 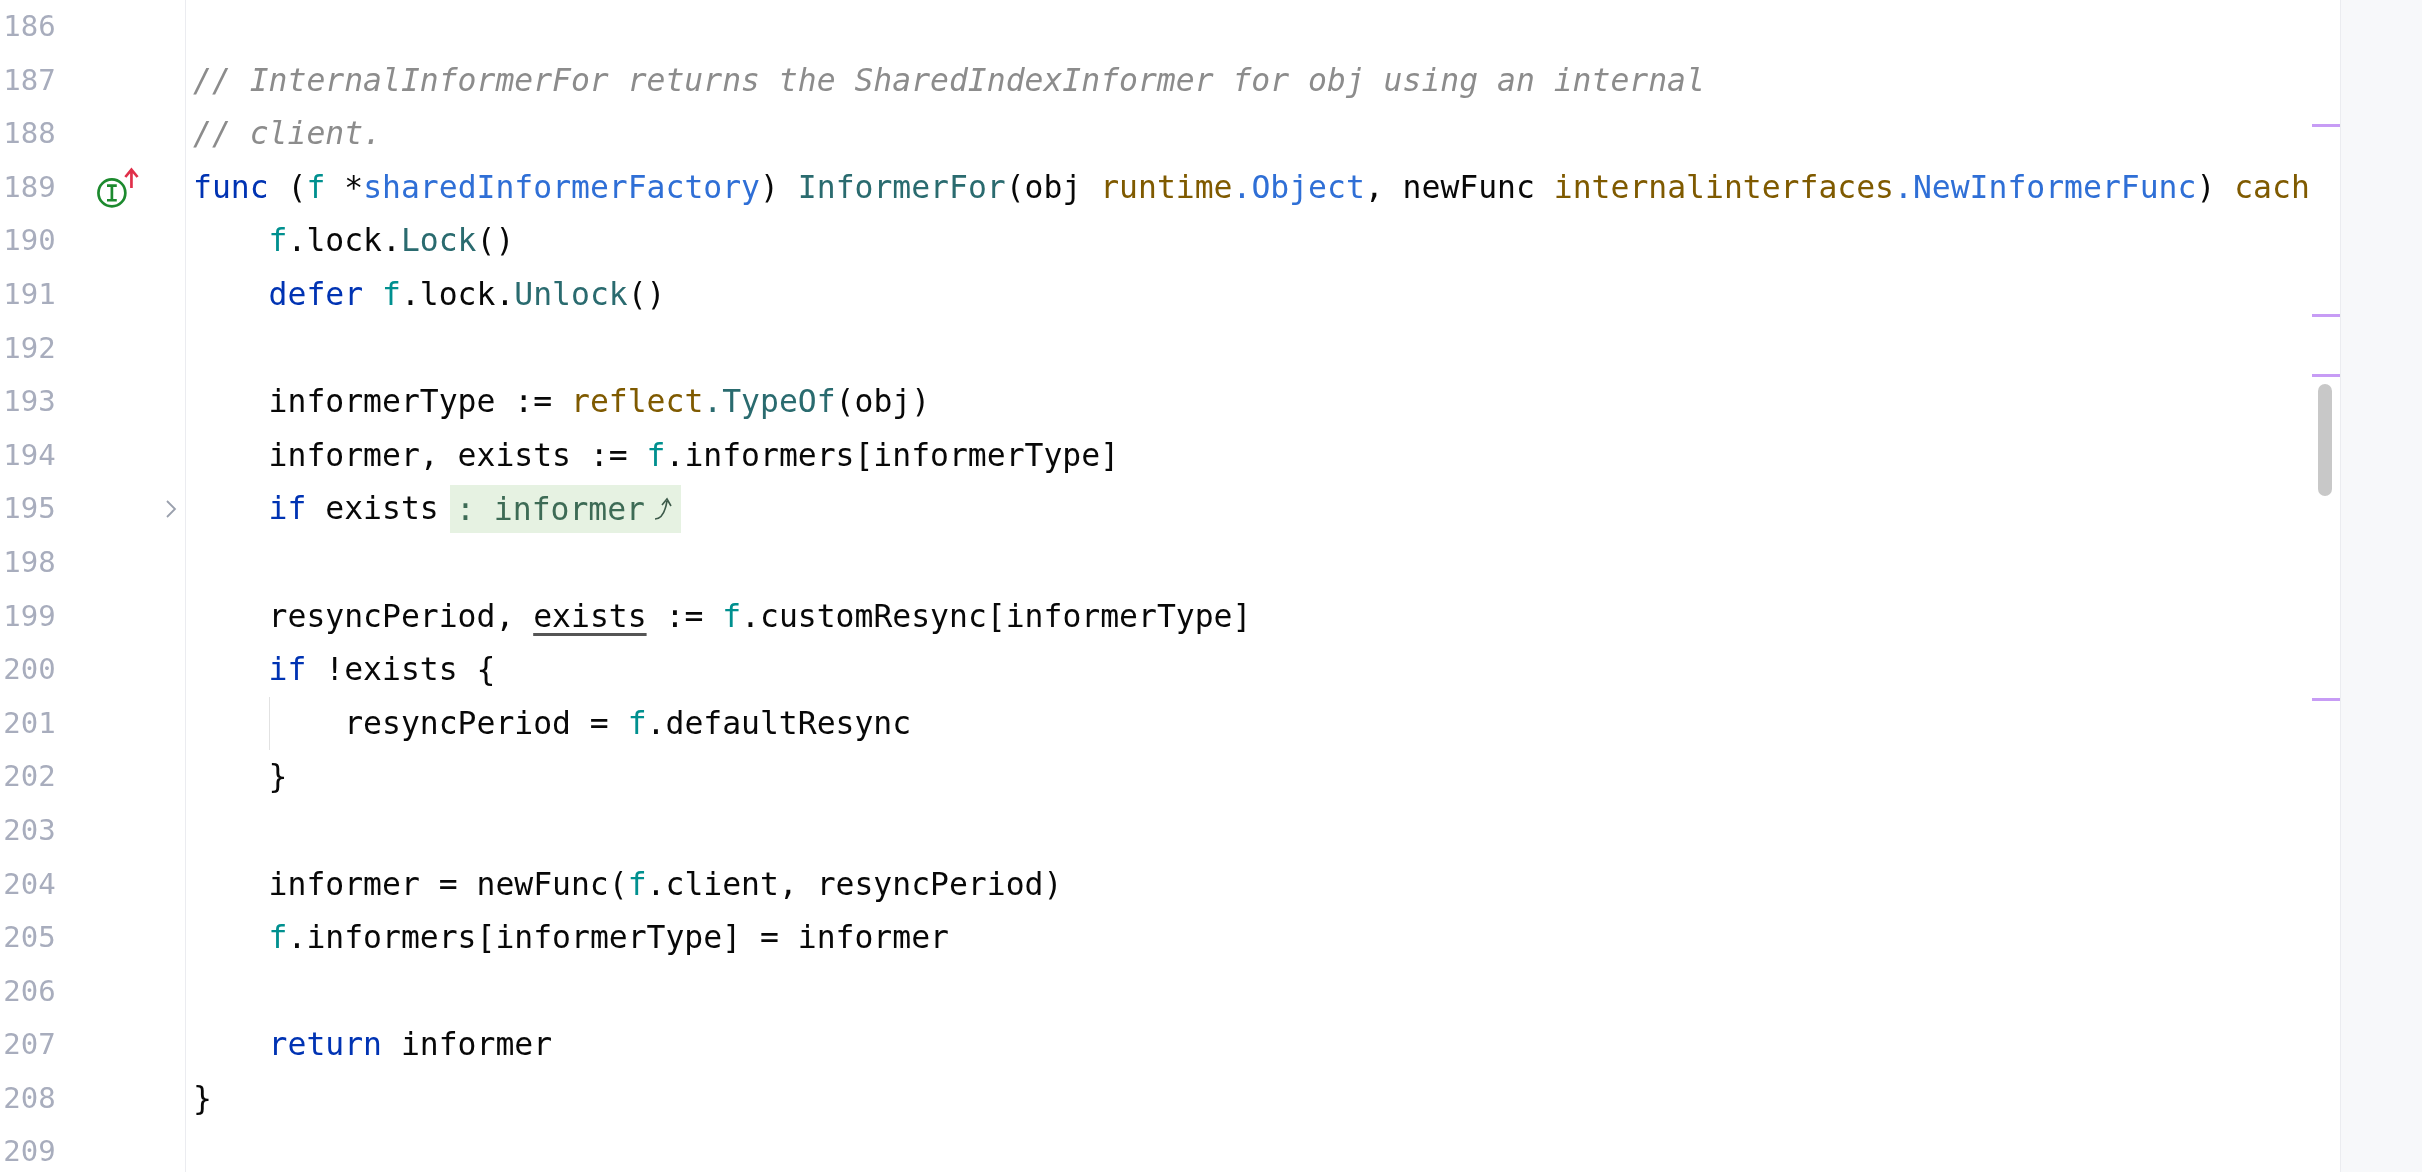 I want to click on line-number: 189, so click(x=29, y=187).